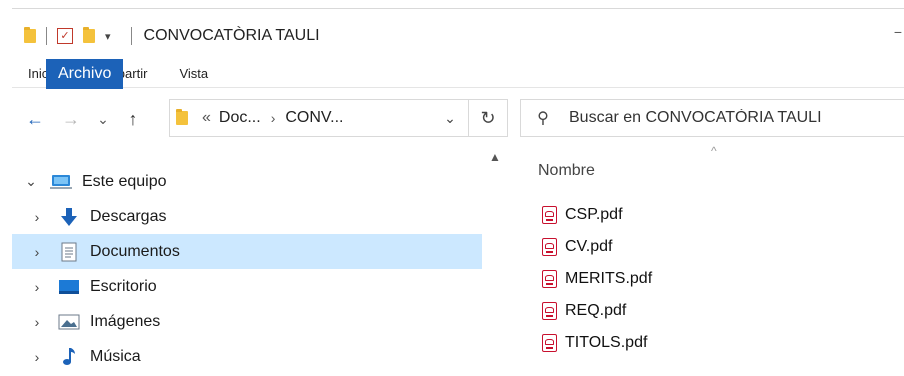 The width and height of the screenshot is (904, 376). What do you see at coordinates (247, 216) in the screenshot?
I see `tree-item-descargas: › Descargas` at bounding box center [247, 216].